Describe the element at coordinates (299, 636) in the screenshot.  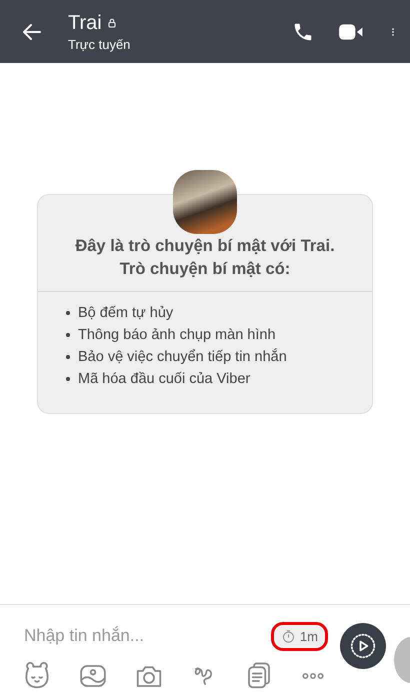
I see `self-destruct-timer-button: 1m` at that location.